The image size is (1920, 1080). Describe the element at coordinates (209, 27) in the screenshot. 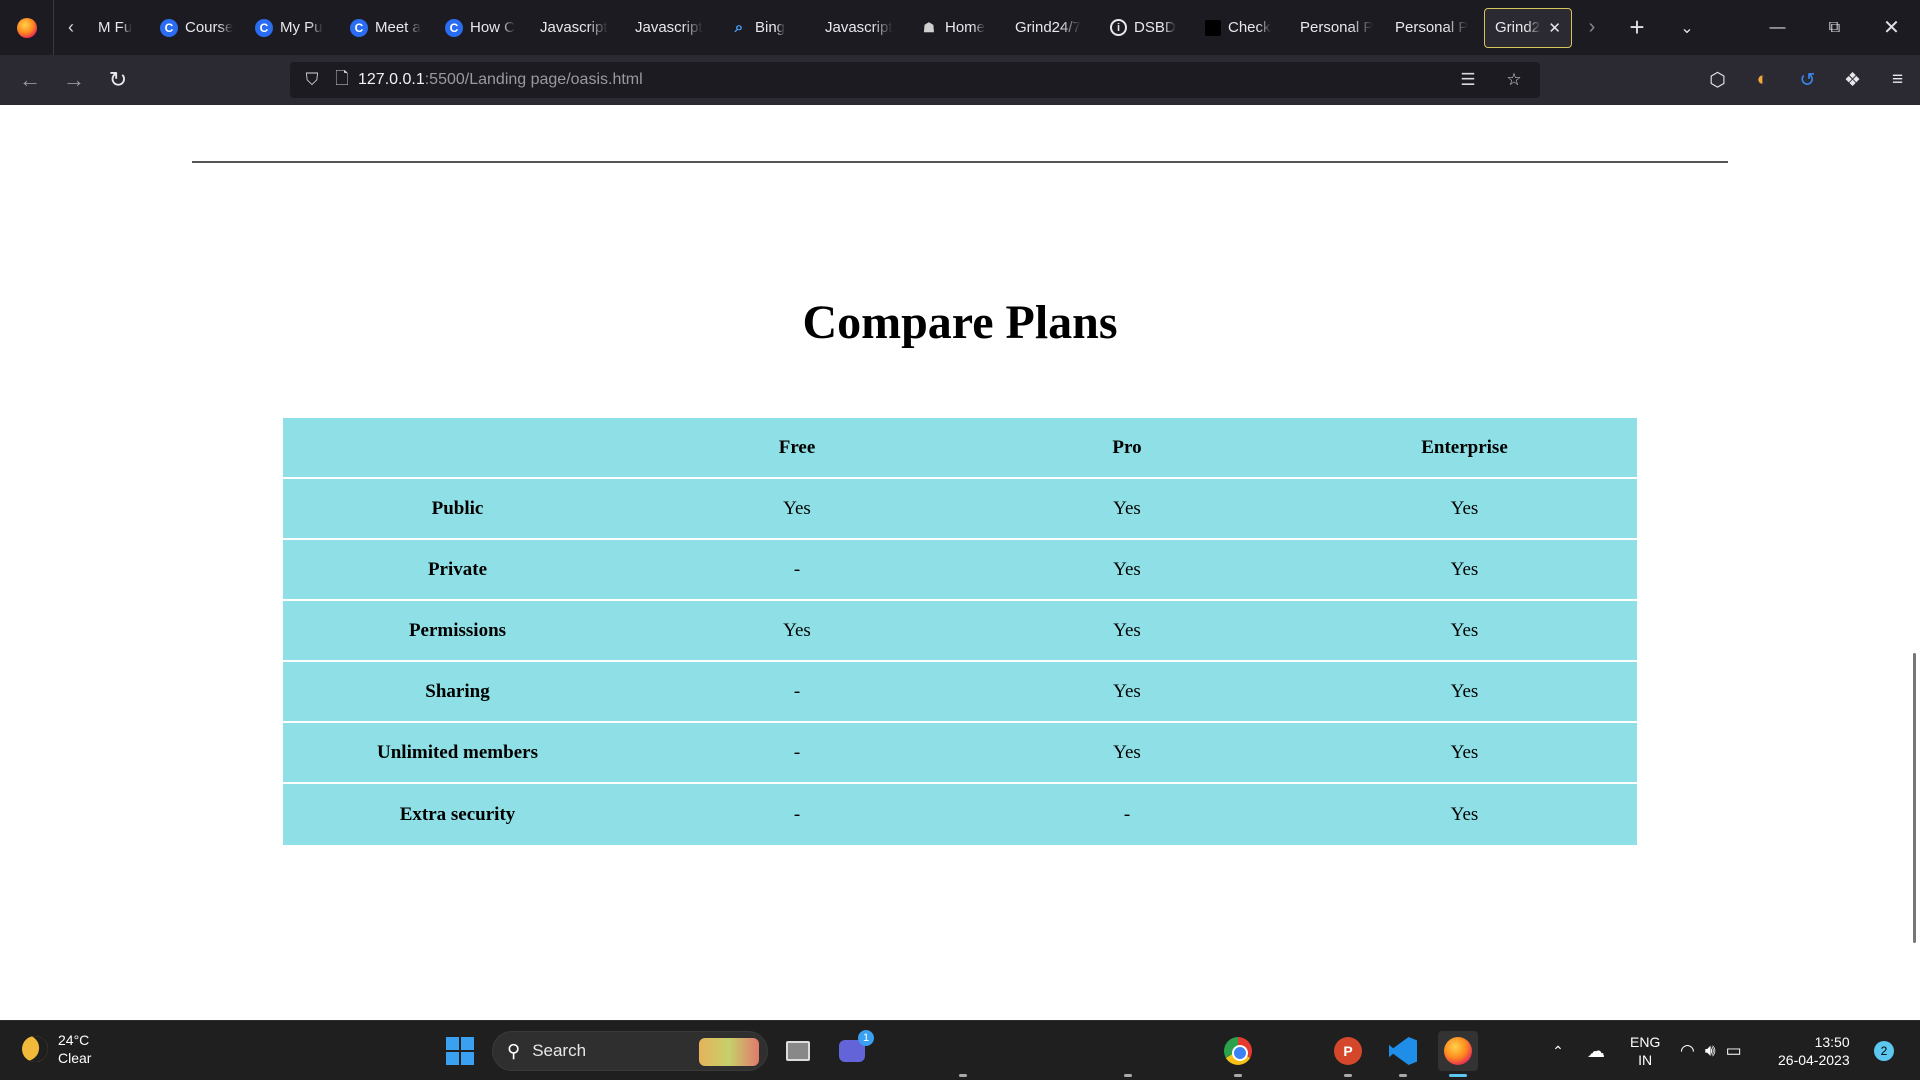

I see `tab-label: Course` at that location.